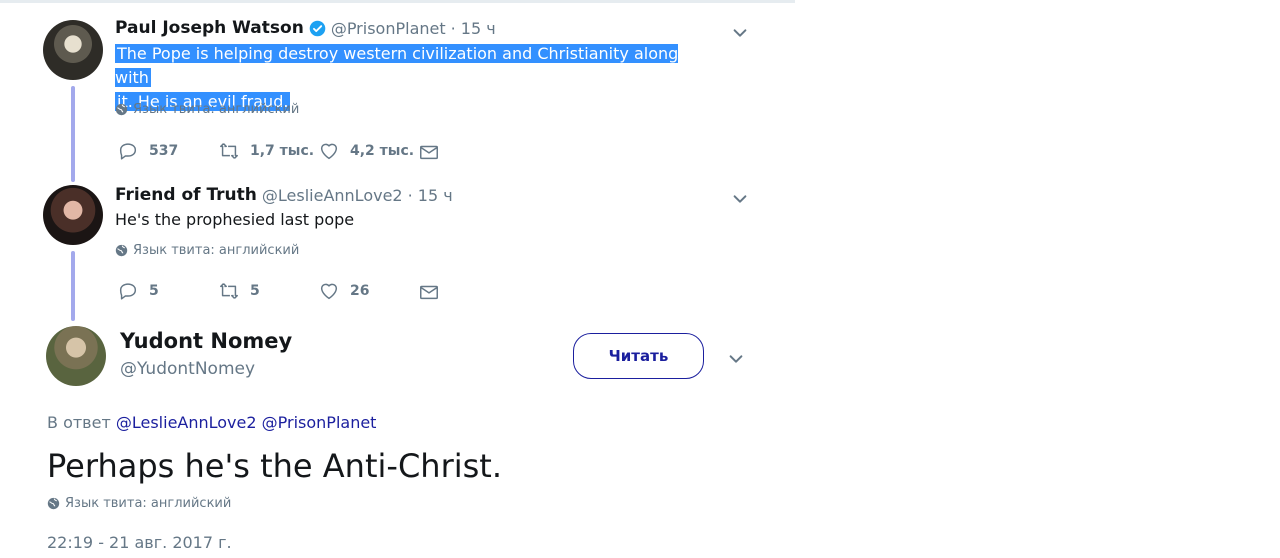 This screenshot has height=558, width=1280. I want to click on like-count: 4,2 тыс., so click(382, 151).